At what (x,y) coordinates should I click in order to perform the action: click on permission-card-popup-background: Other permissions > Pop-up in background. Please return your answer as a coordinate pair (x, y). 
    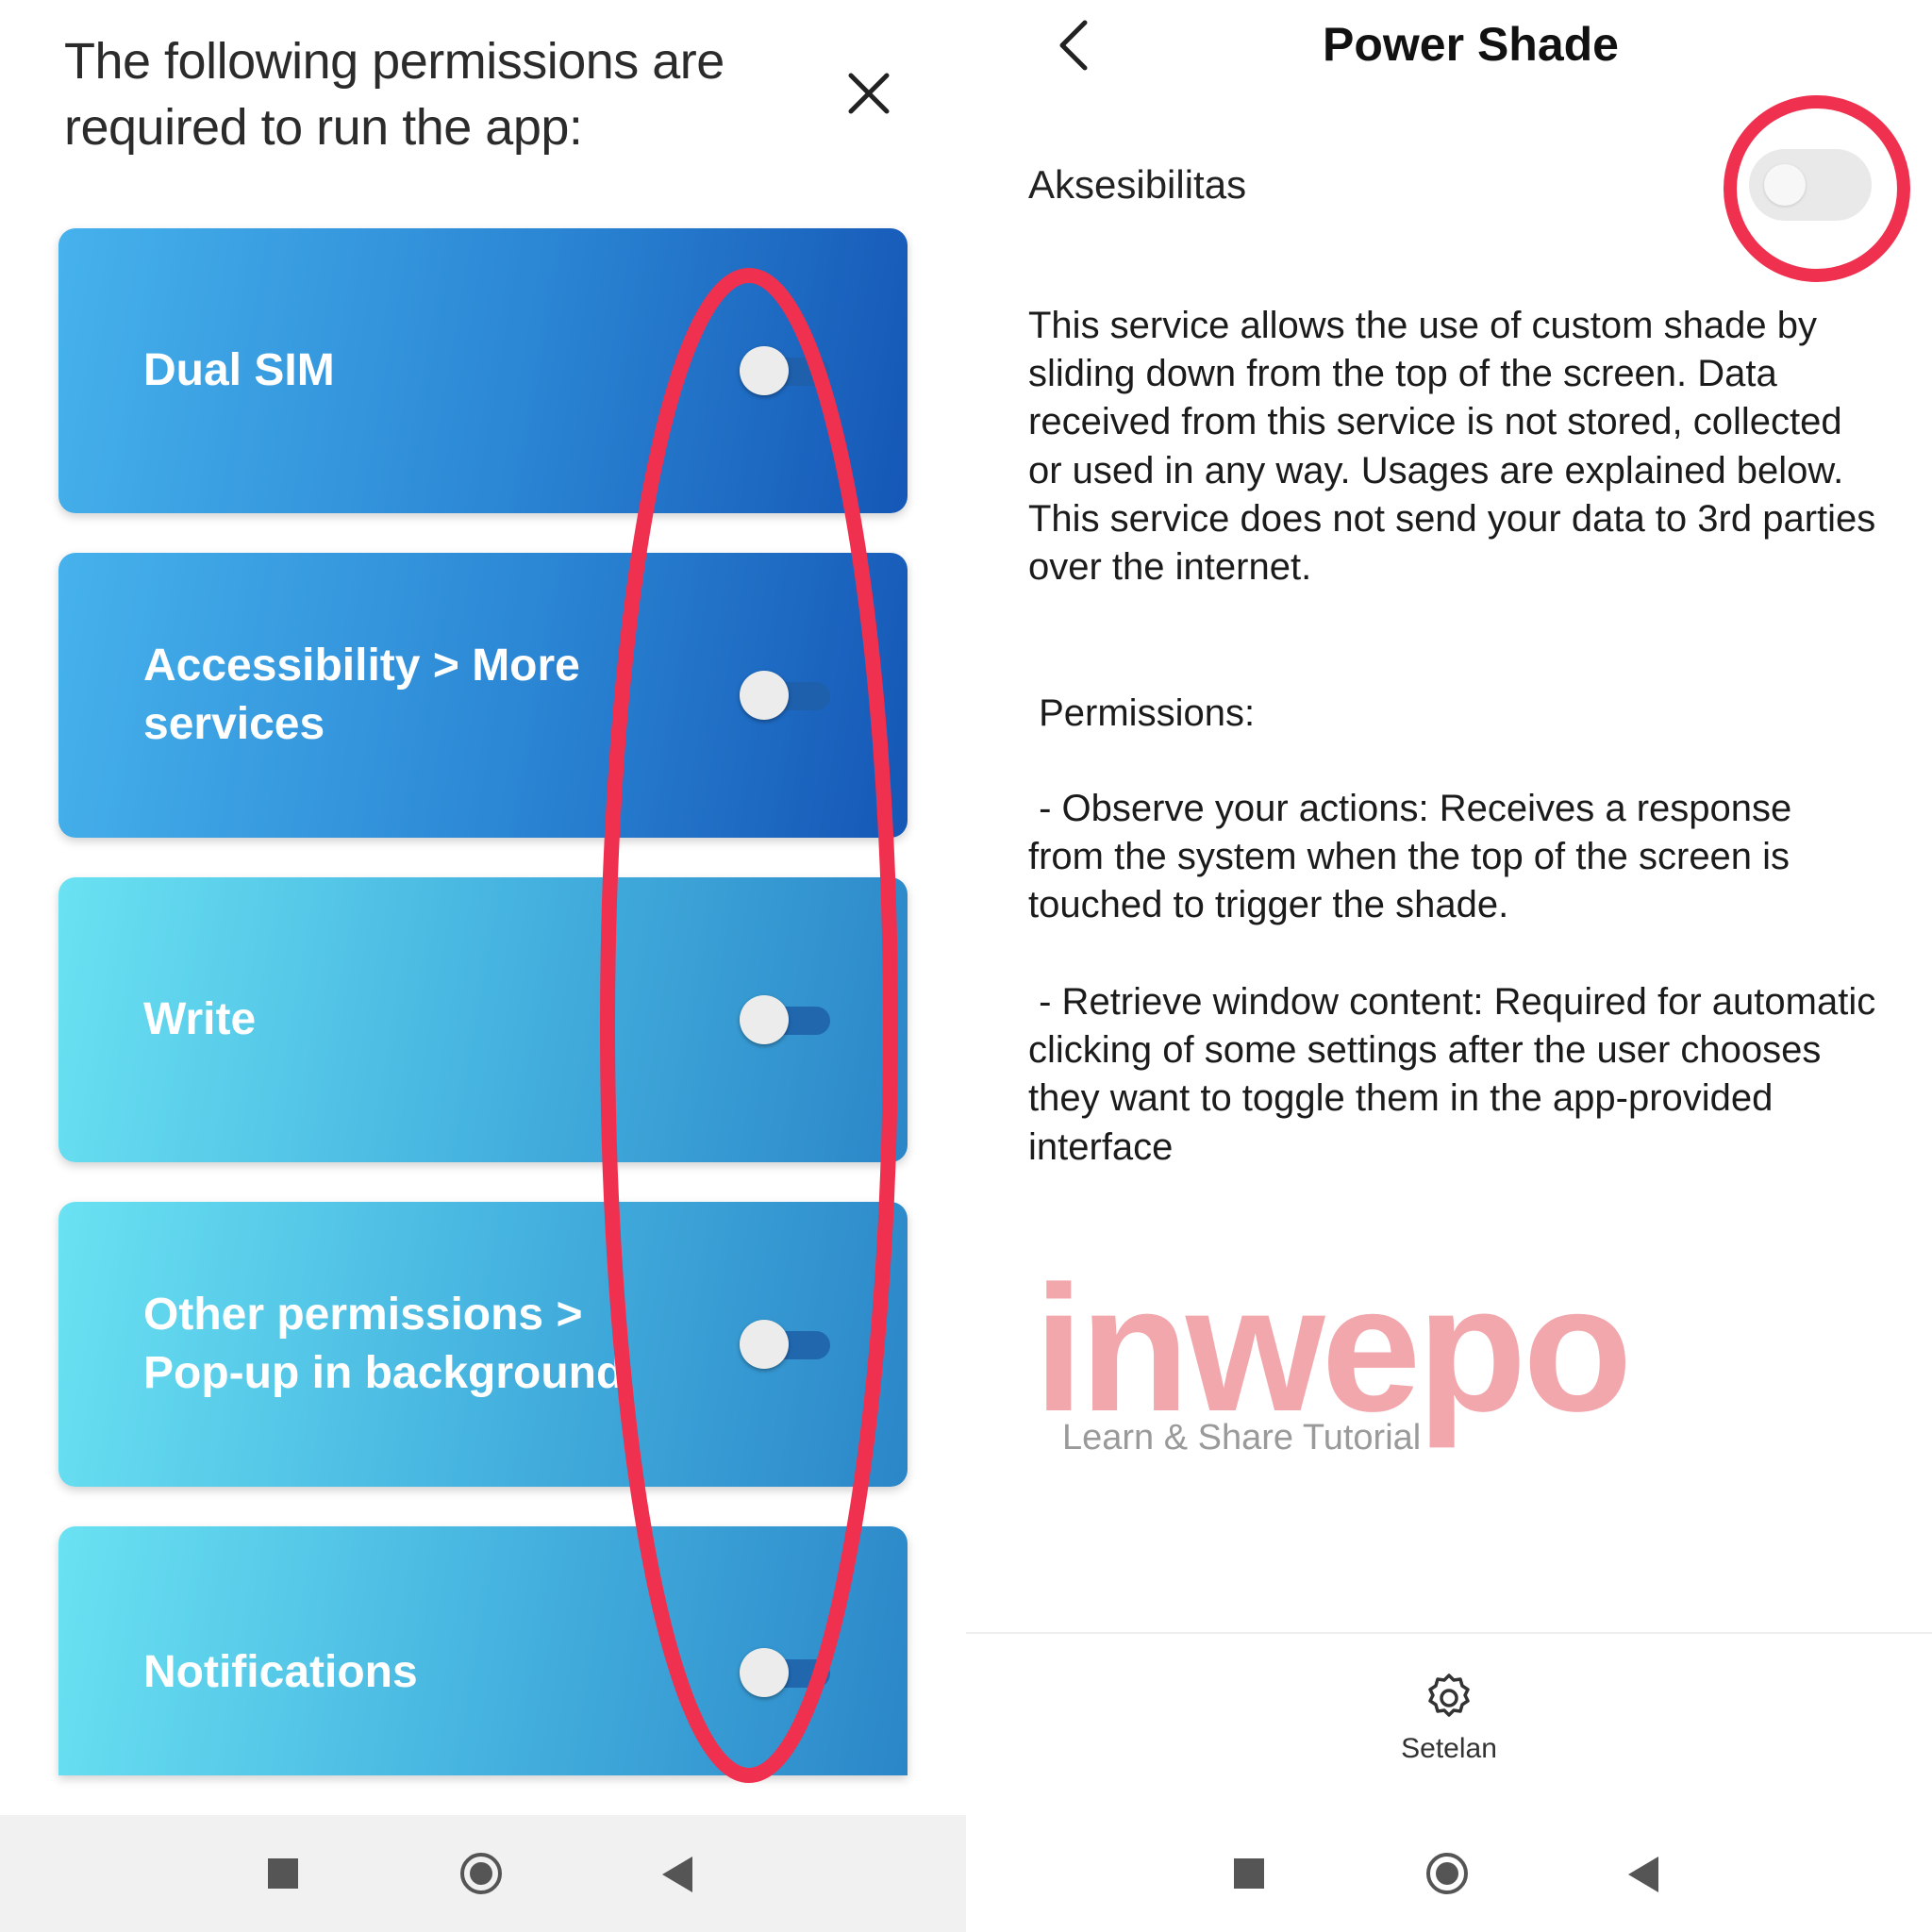
    Looking at the image, I should click on (483, 1344).